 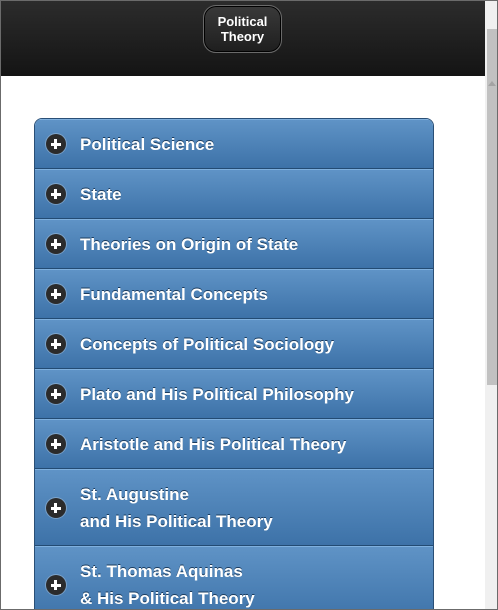 I want to click on menu-item-st-augustine: St. Augustine and His Political Theory, so click(x=234, y=507).